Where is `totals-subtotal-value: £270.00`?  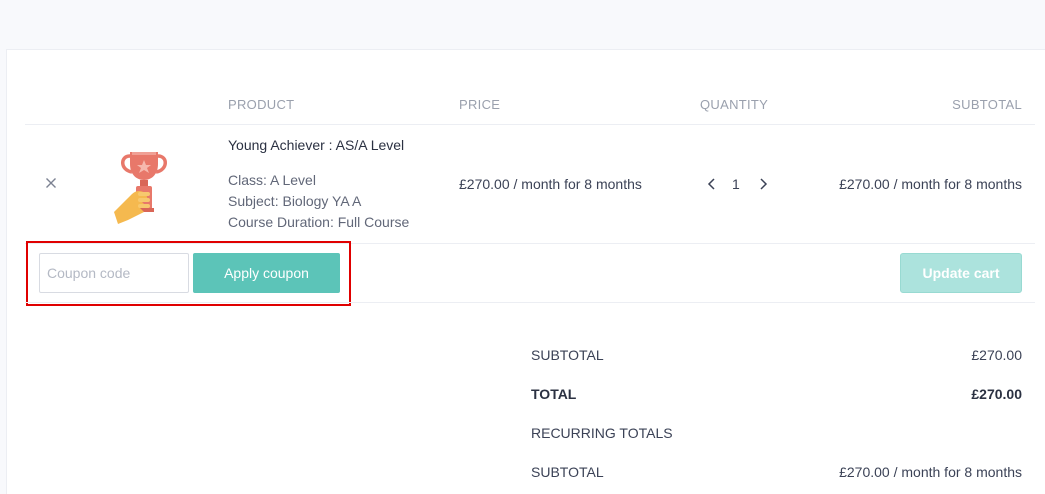 totals-subtotal-value: £270.00 is located at coordinates (996, 355).